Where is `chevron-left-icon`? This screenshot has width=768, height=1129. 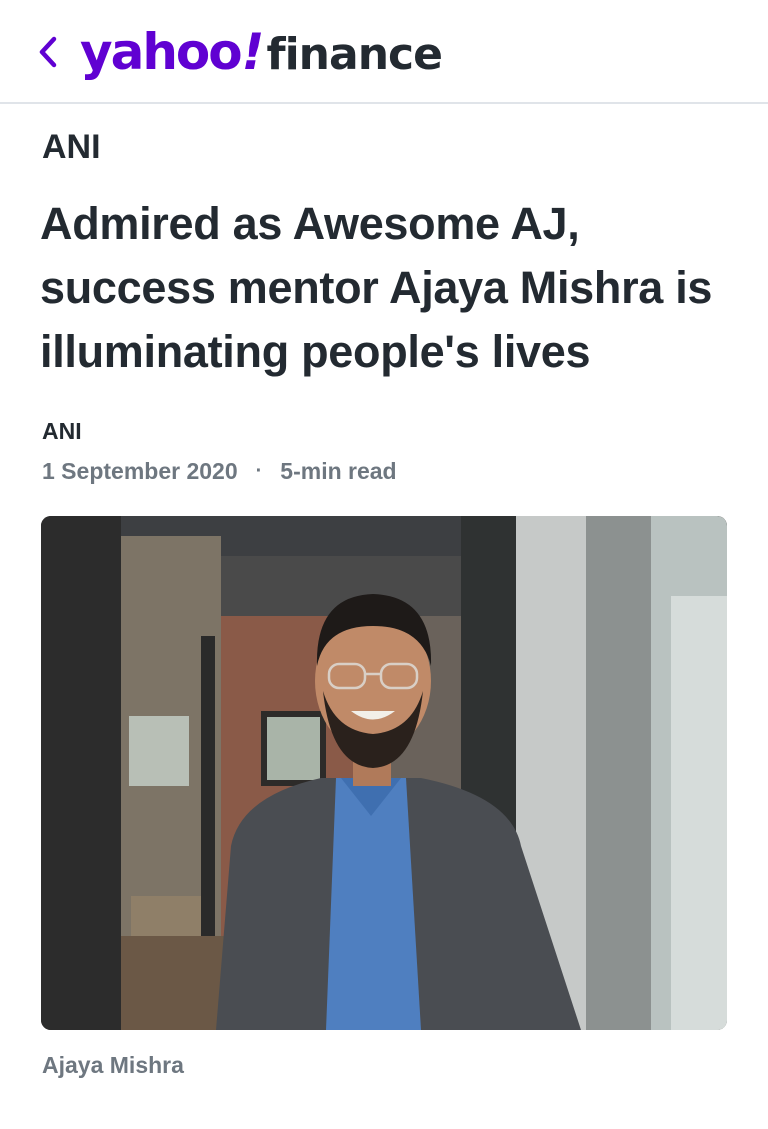
chevron-left-icon is located at coordinates (48, 52).